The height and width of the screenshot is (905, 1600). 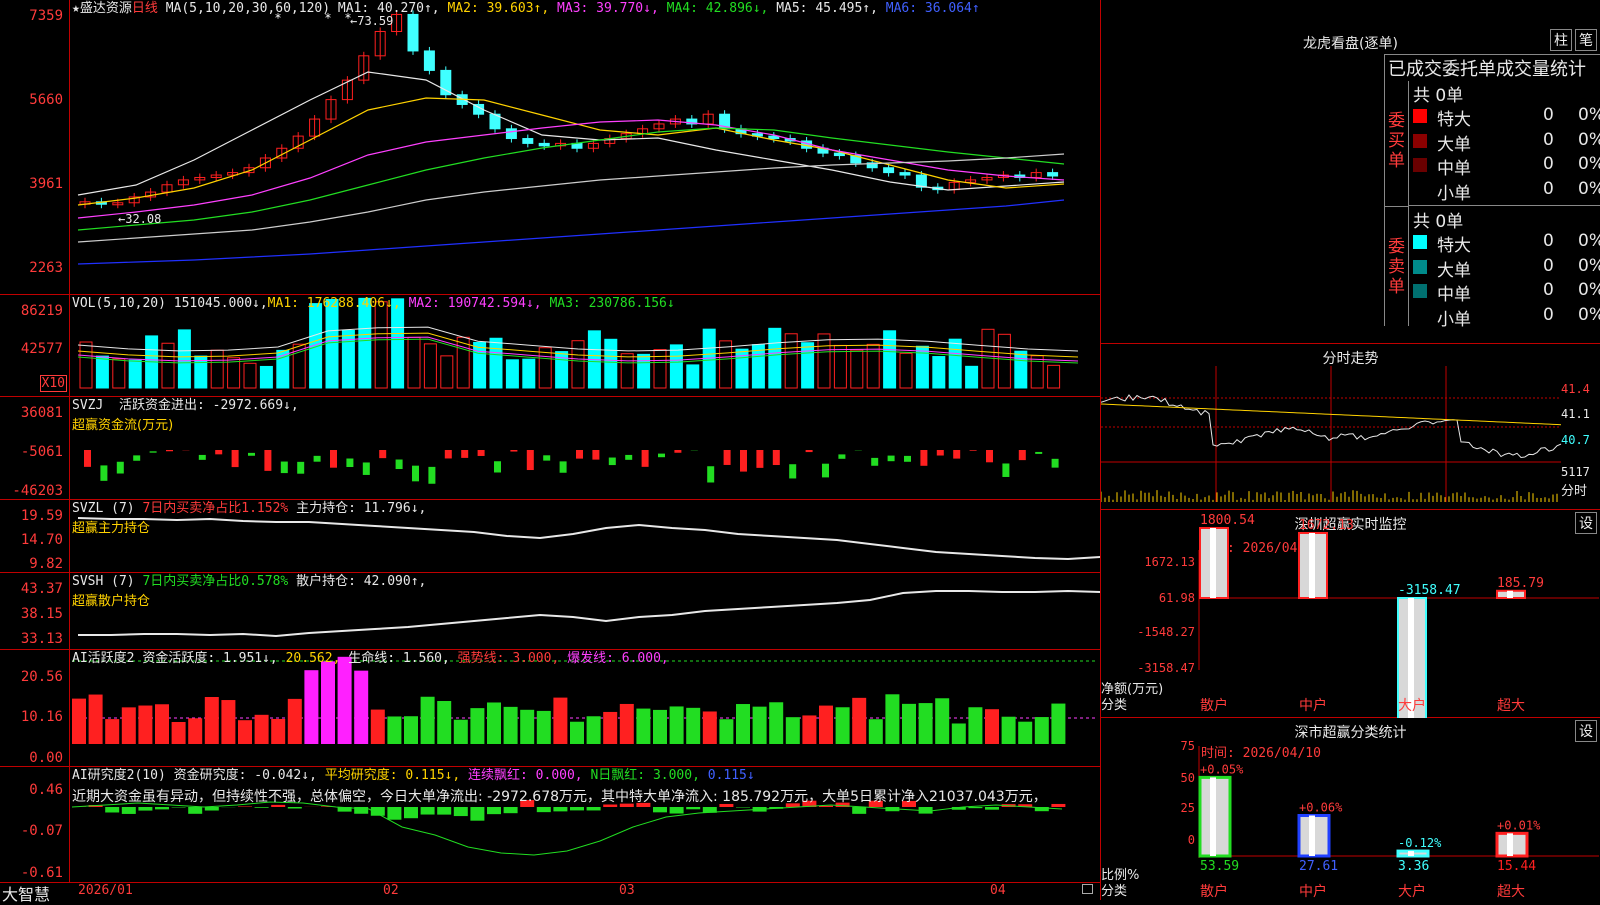 What do you see at coordinates (1492, 67) in the screenshot?
I see `order-stat-subtitle: 已成交委托单成交量统计` at bounding box center [1492, 67].